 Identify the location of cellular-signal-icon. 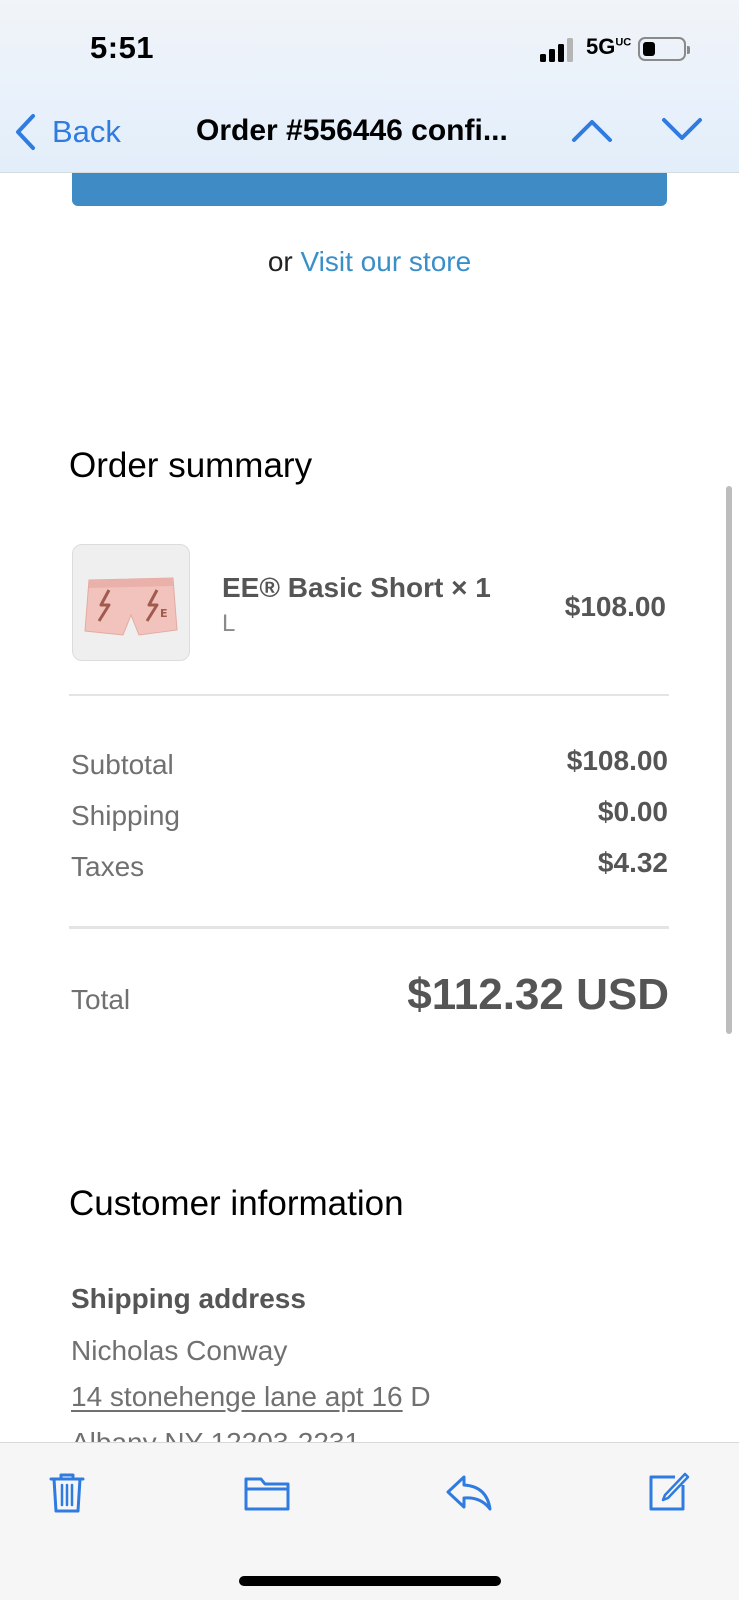
(558, 50).